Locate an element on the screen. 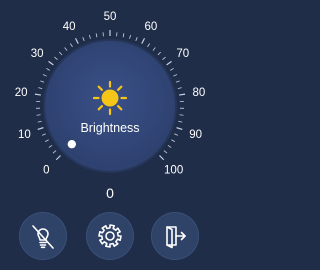  settings-button is located at coordinates (110, 236).